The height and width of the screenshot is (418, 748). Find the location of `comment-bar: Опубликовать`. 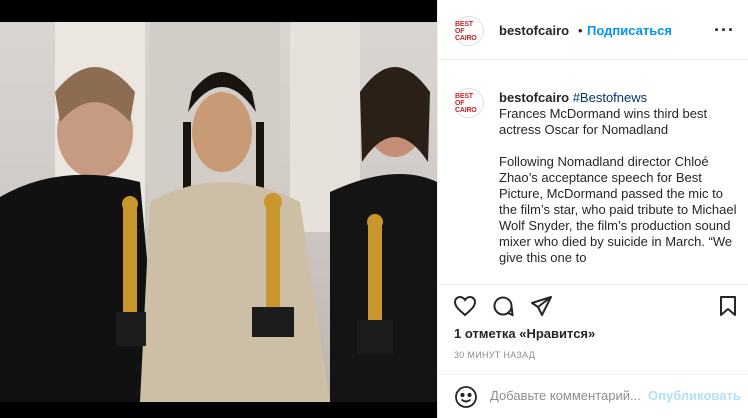

comment-bar: Опубликовать is located at coordinates (593, 396).